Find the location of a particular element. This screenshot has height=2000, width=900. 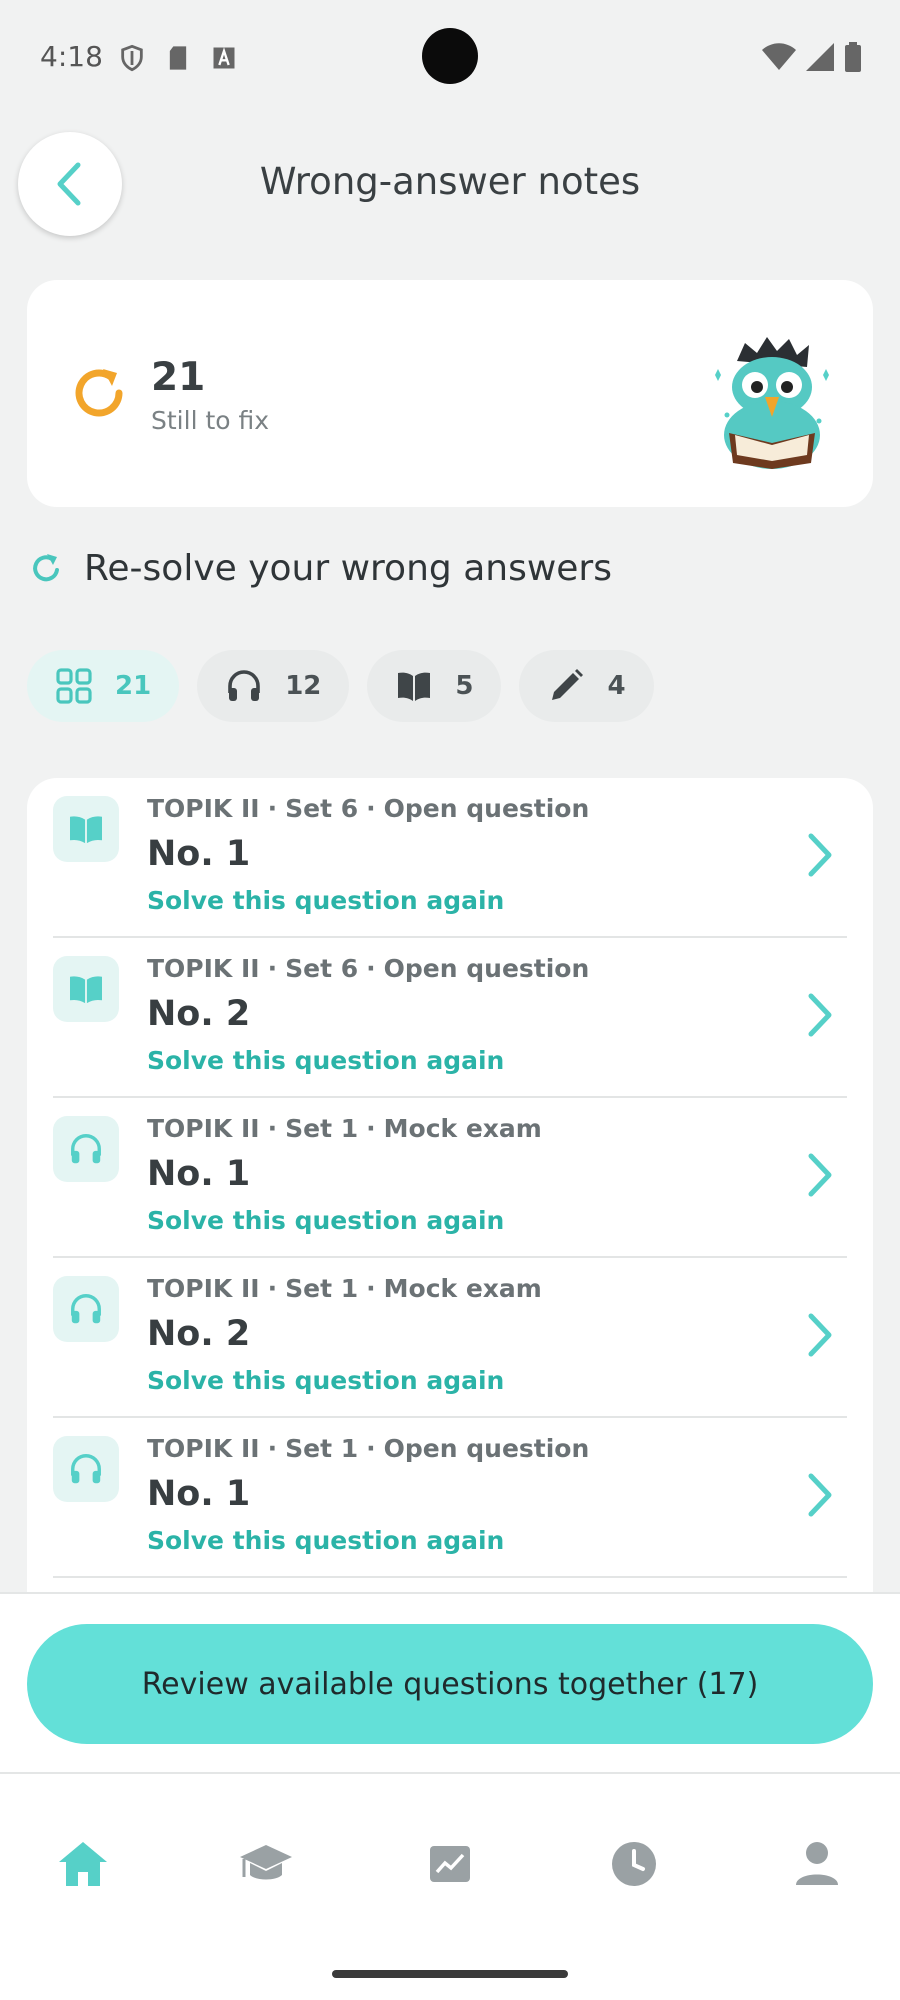

filter-listening-chip: 12 is located at coordinates (273, 686).